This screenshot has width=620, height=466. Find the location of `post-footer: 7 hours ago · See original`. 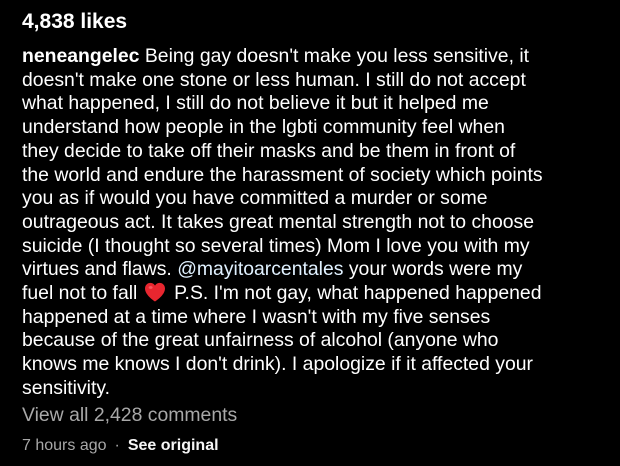

post-footer: 7 hours ago · See original is located at coordinates (120, 446).